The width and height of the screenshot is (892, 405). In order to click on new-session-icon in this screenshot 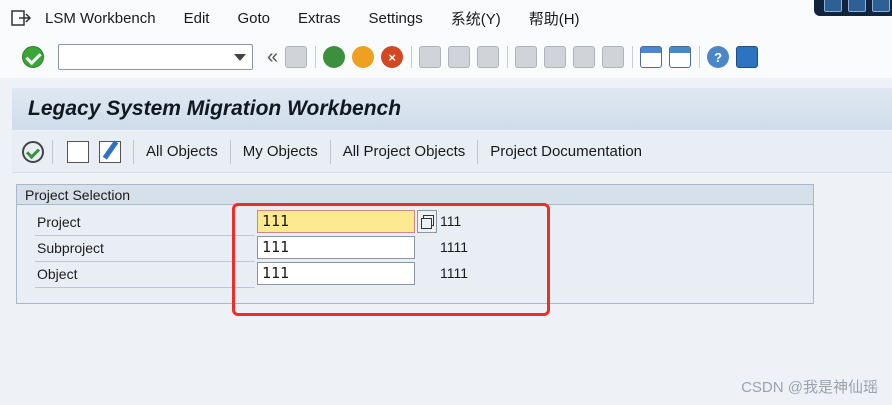, I will do `click(651, 57)`.